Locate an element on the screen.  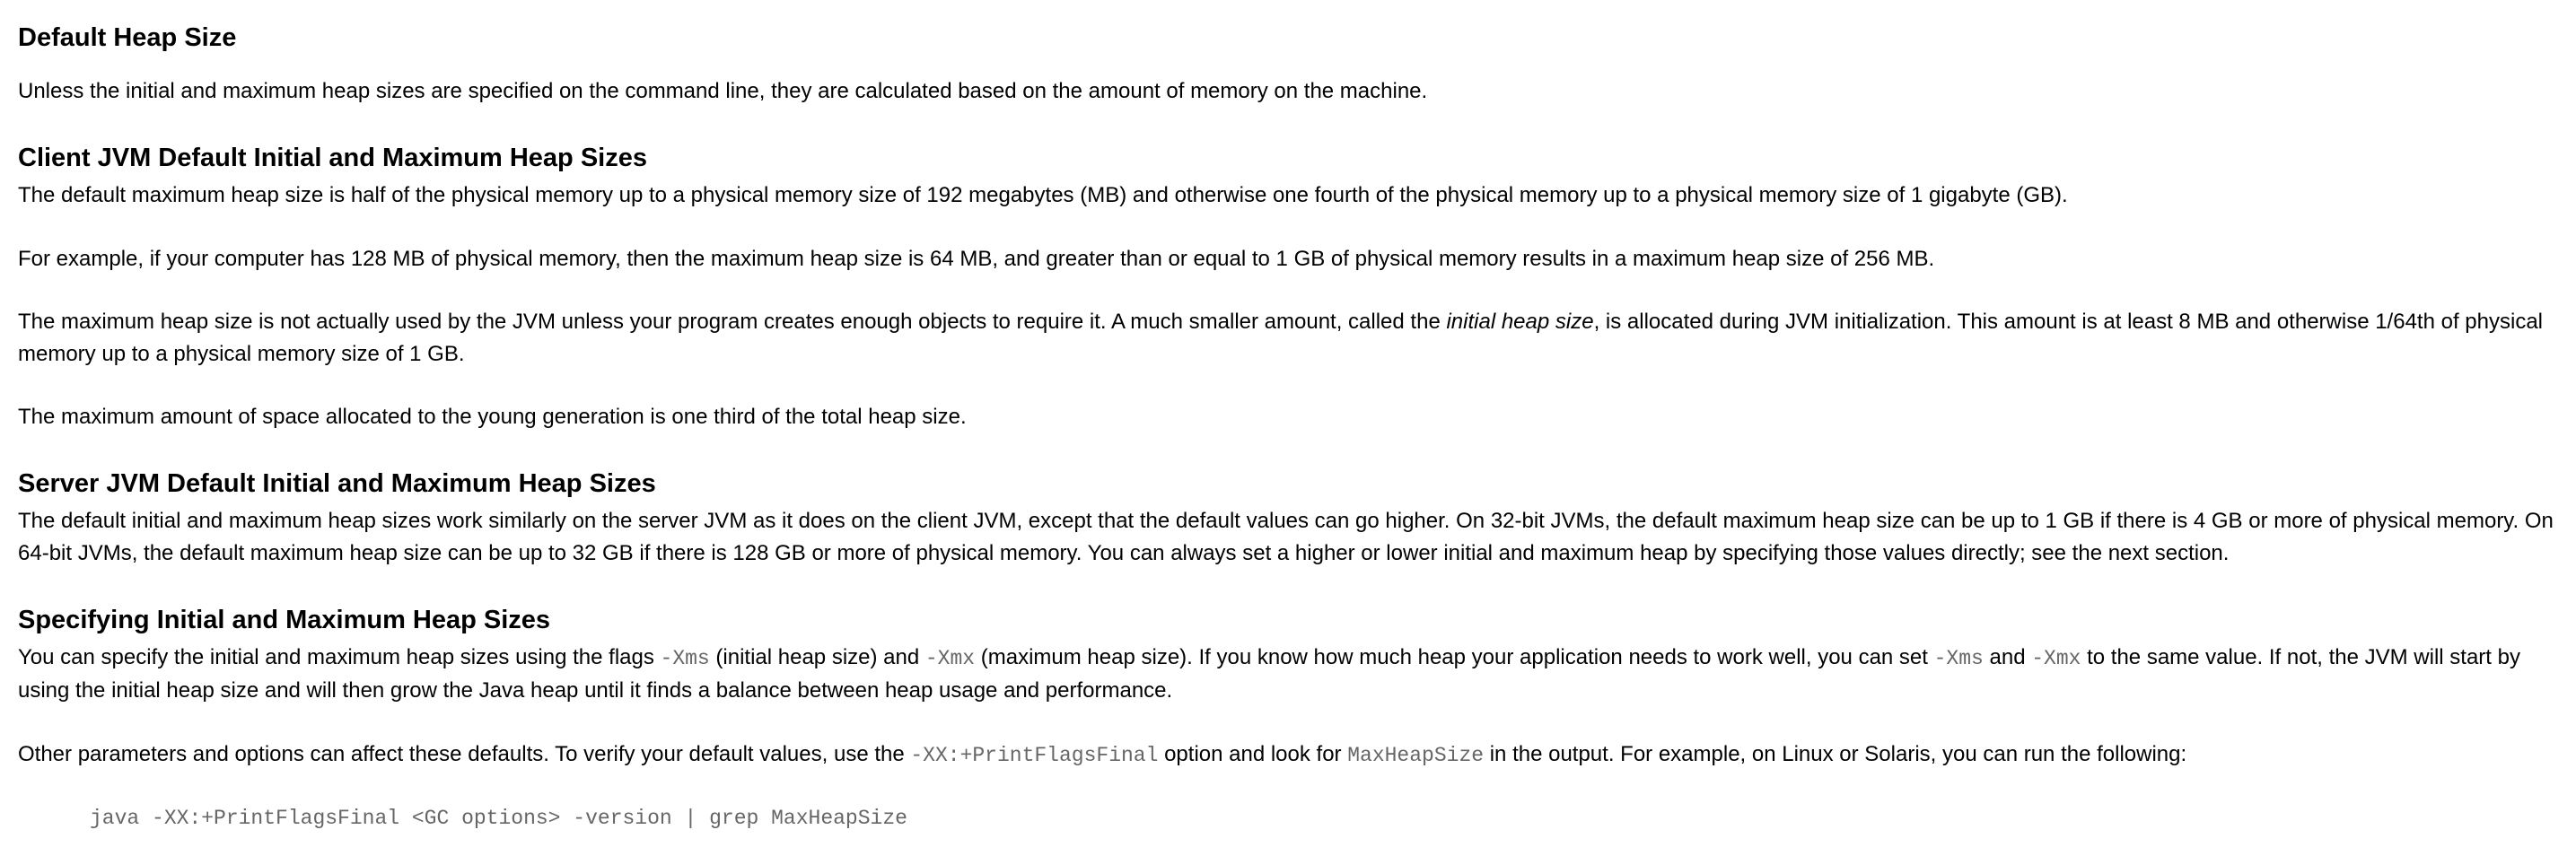
emphasis-initial-heap-size: initial heap size is located at coordinates (1520, 322).